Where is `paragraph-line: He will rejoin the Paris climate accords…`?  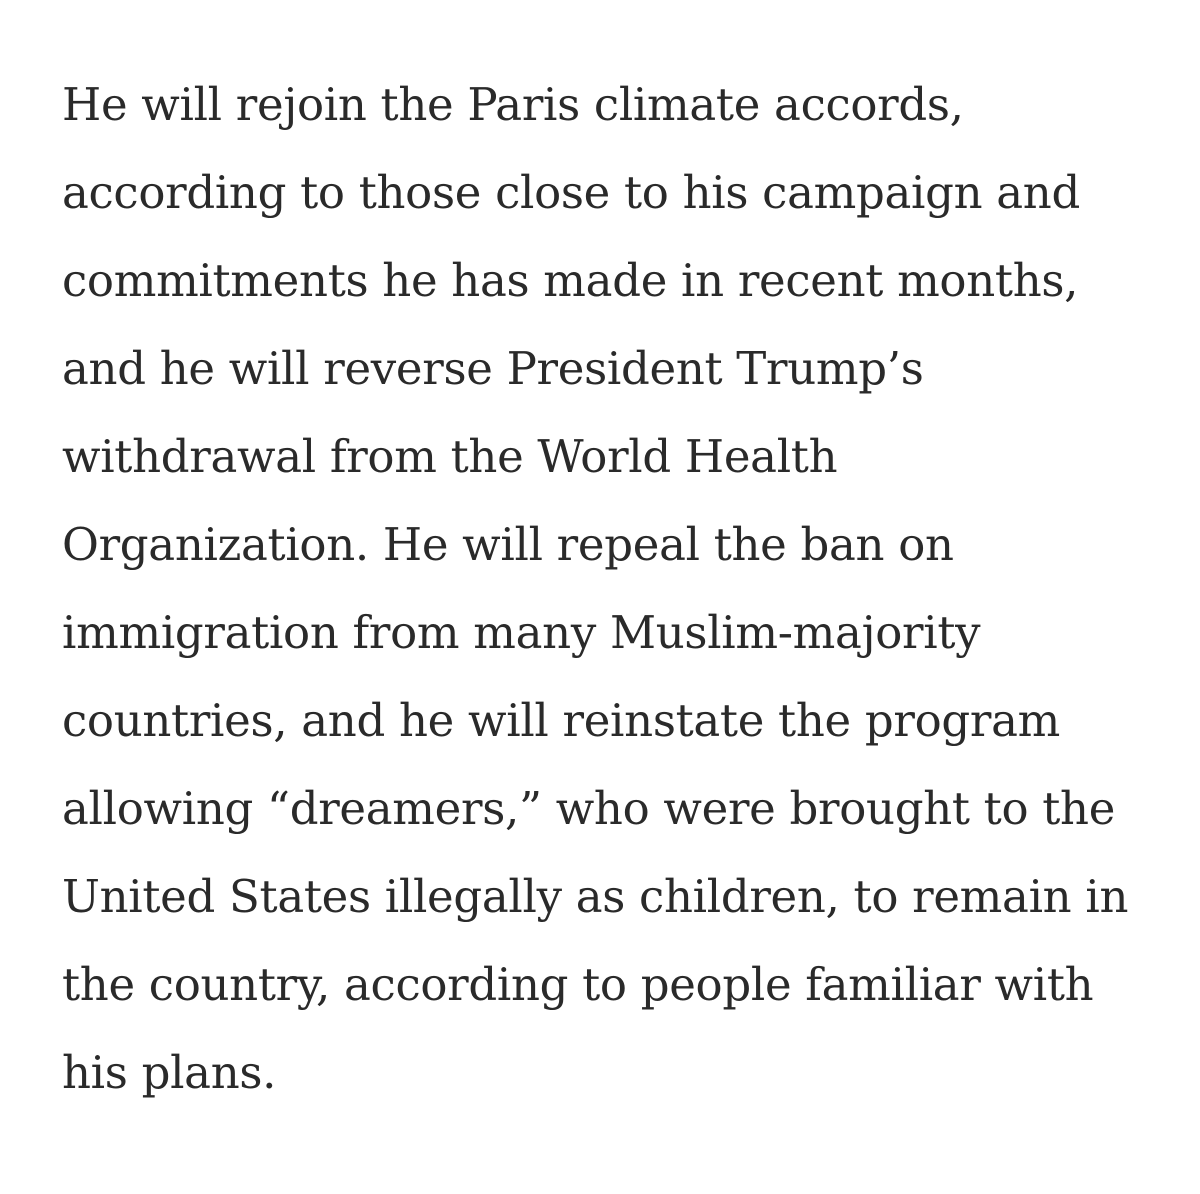 paragraph-line: He will rejoin the Paris climate accords… is located at coordinates (513, 104).